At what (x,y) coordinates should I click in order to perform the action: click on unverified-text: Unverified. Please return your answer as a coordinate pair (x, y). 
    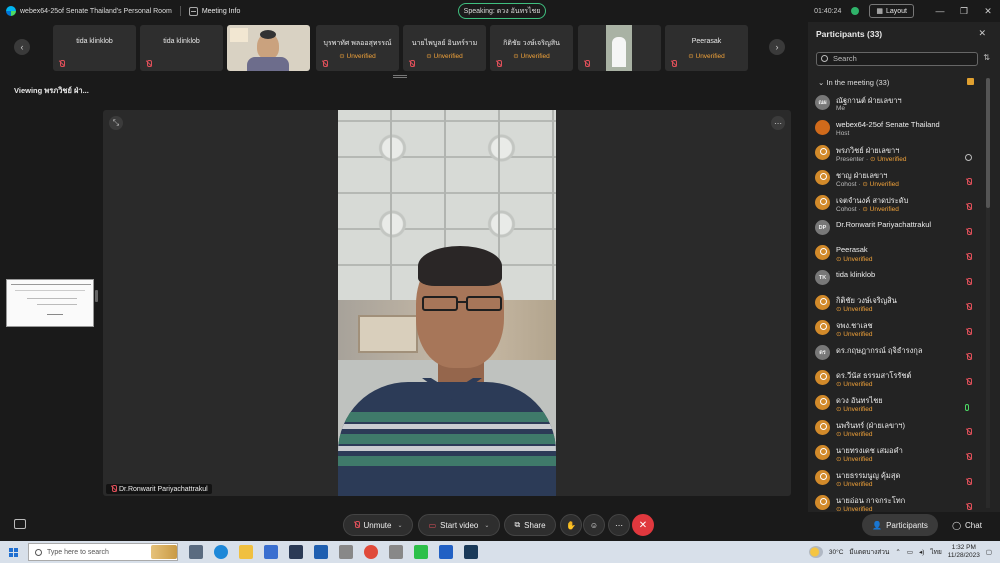
    Looking at the image, I should click on (858, 384).